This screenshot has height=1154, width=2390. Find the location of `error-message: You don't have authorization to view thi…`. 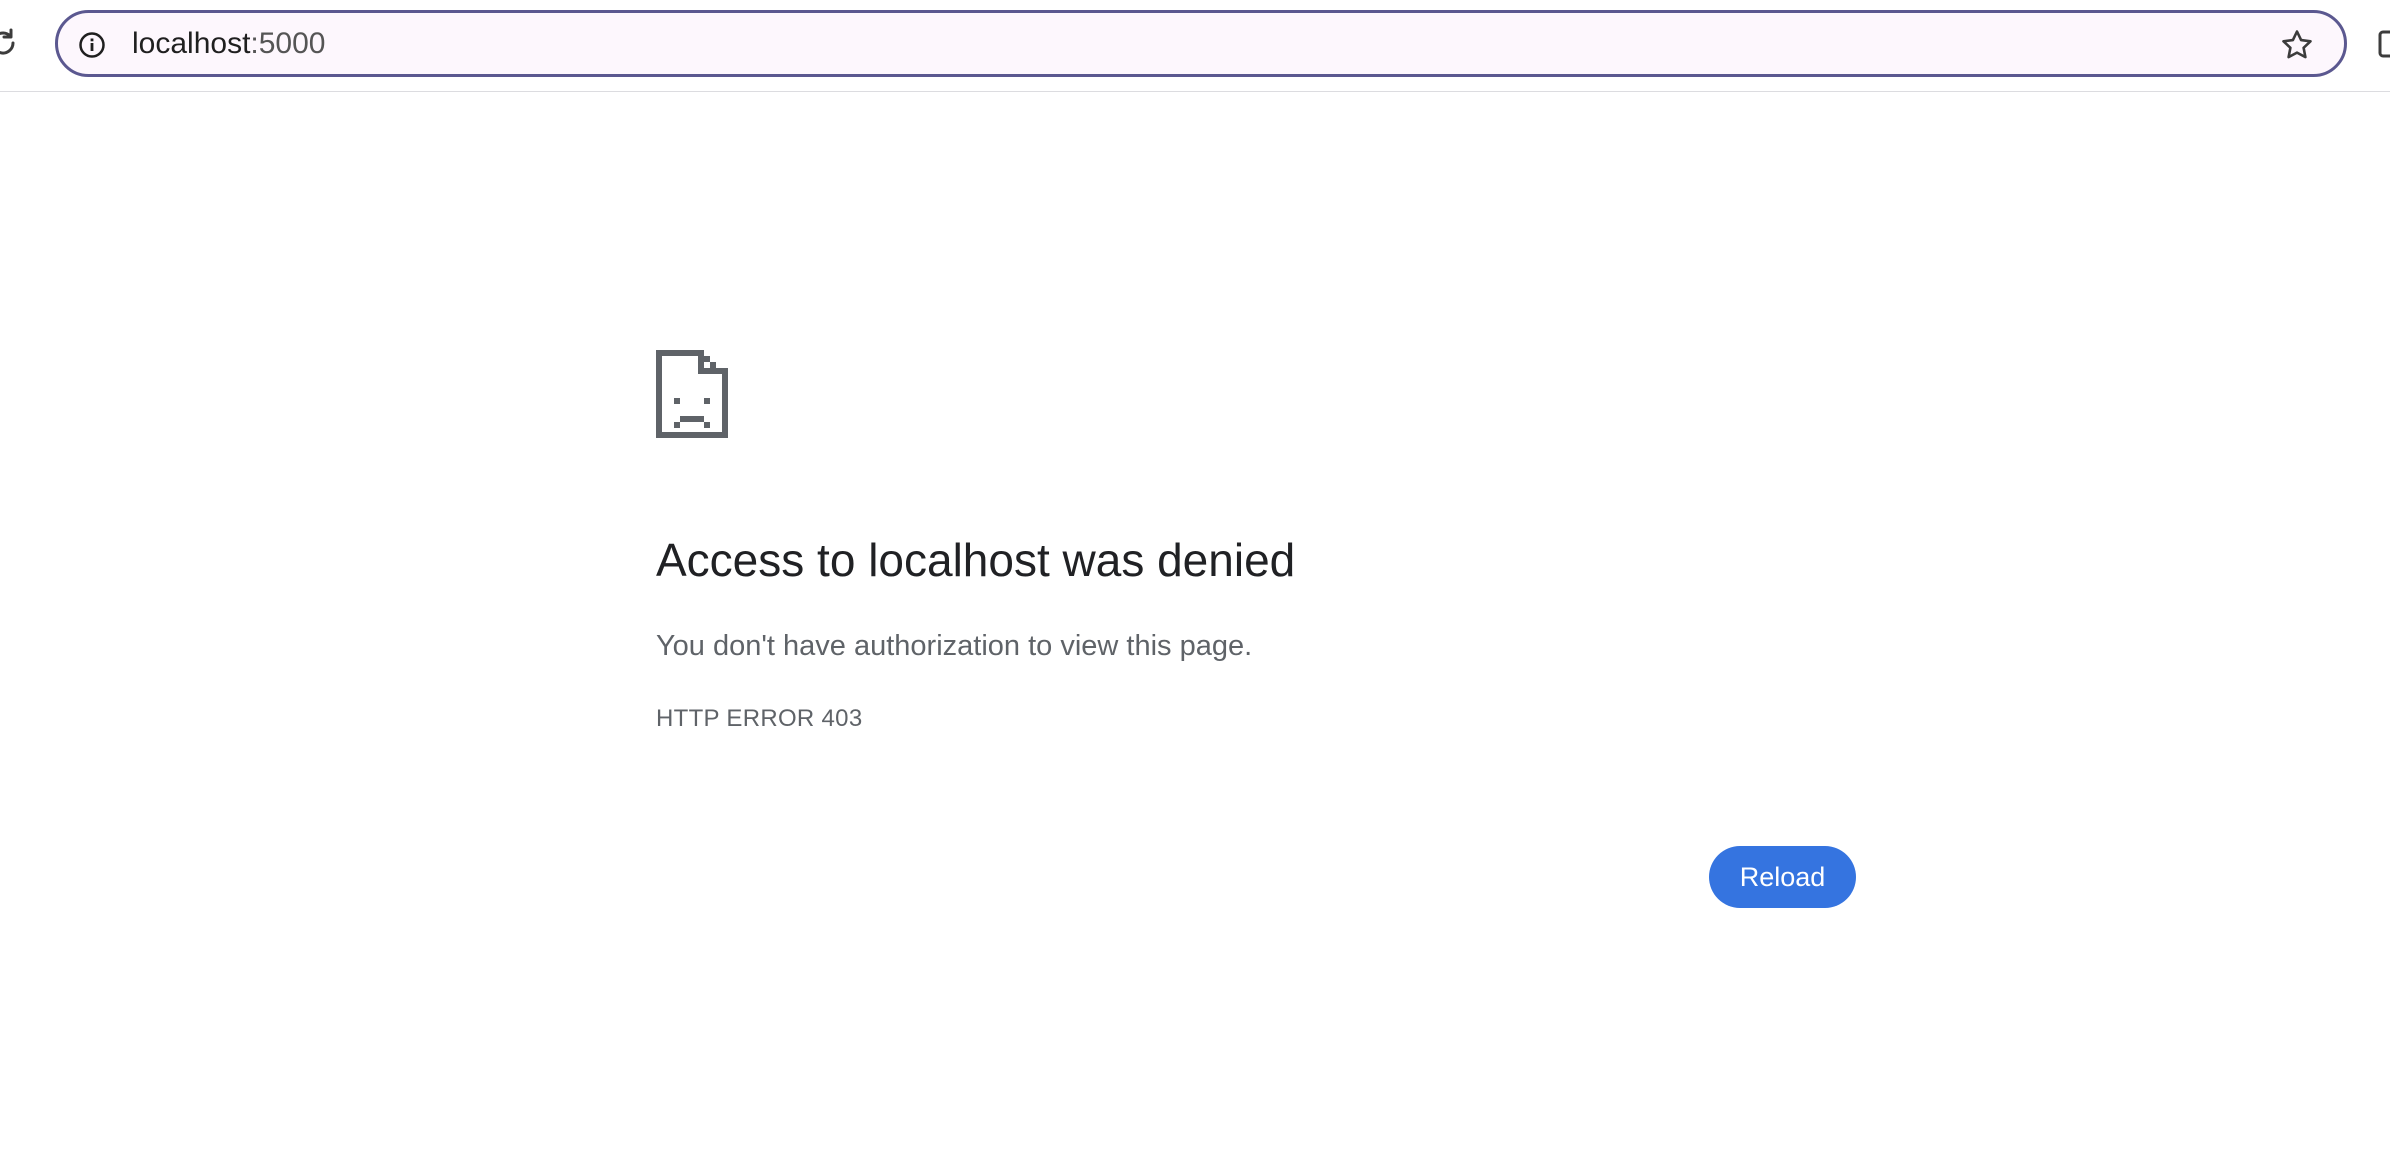

error-message: You don't have authorization to view thi… is located at coordinates (954, 646).